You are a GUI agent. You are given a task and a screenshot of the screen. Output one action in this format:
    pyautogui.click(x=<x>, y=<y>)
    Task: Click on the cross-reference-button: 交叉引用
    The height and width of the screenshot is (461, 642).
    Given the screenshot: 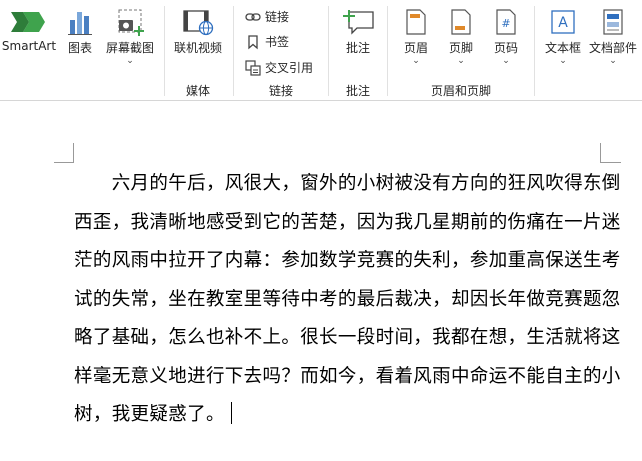 What is the action you would take?
    pyautogui.click(x=279, y=67)
    